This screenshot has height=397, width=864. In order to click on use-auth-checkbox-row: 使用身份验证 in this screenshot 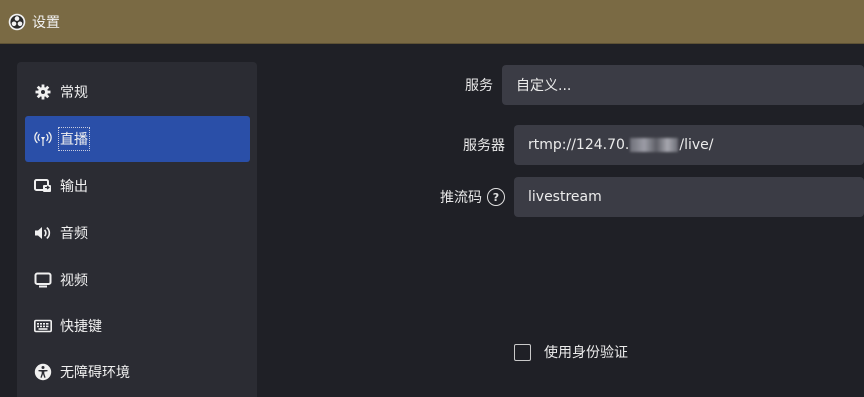, I will do `click(571, 352)`.